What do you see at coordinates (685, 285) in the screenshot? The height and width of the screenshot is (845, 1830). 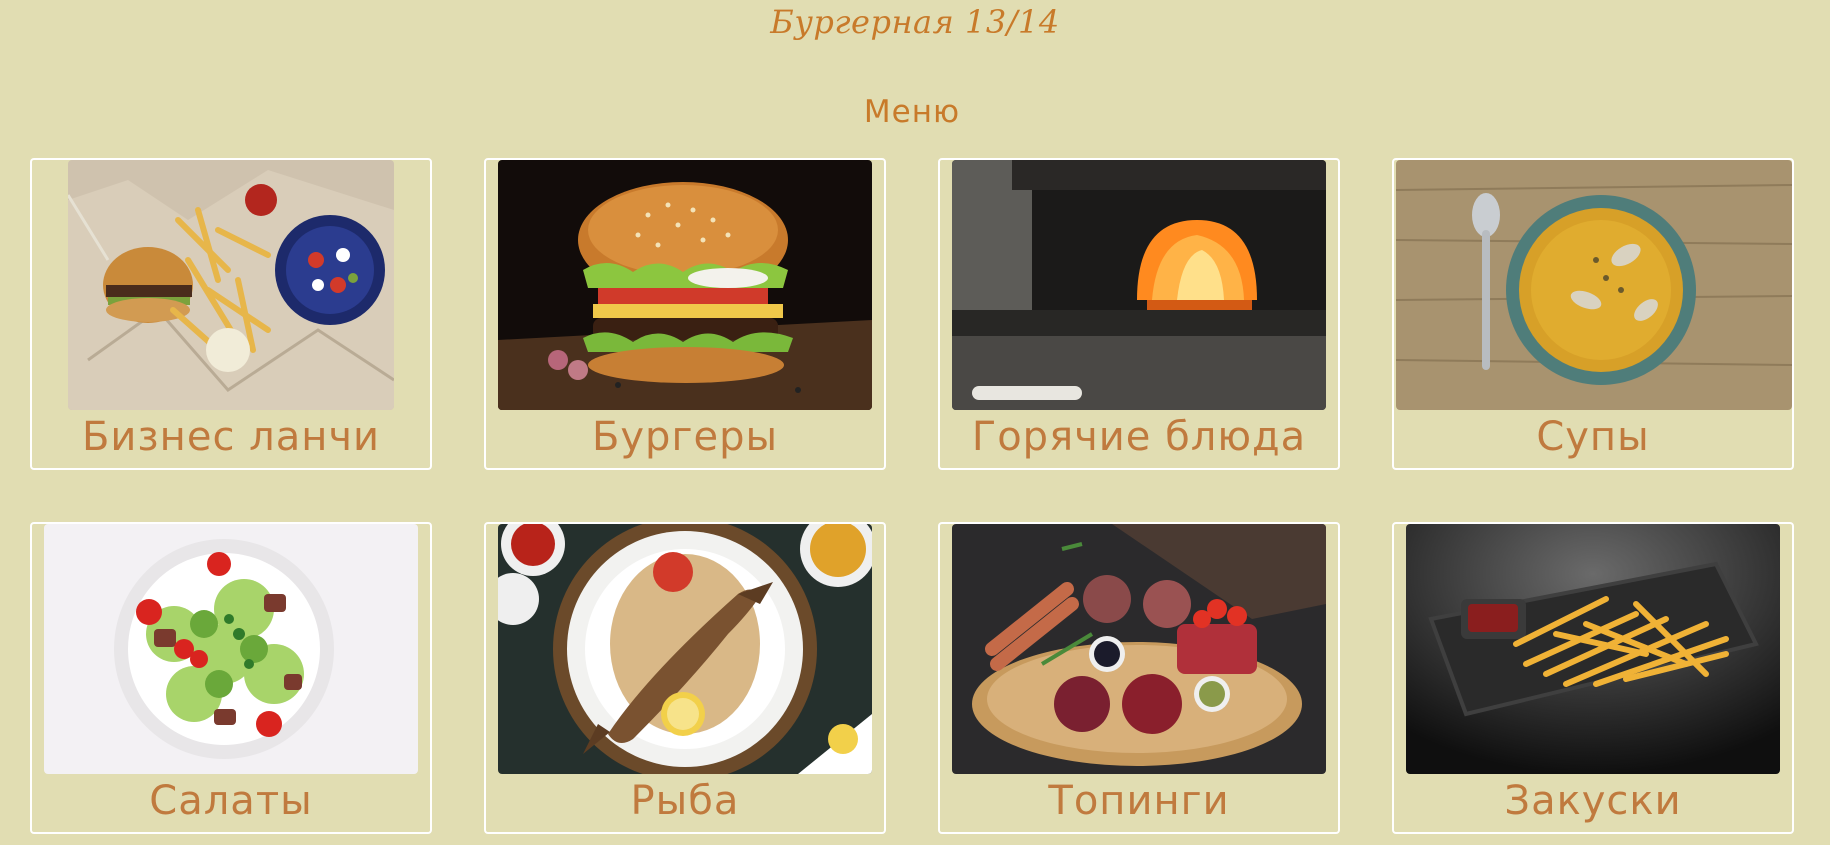 I see `burger-photo` at bounding box center [685, 285].